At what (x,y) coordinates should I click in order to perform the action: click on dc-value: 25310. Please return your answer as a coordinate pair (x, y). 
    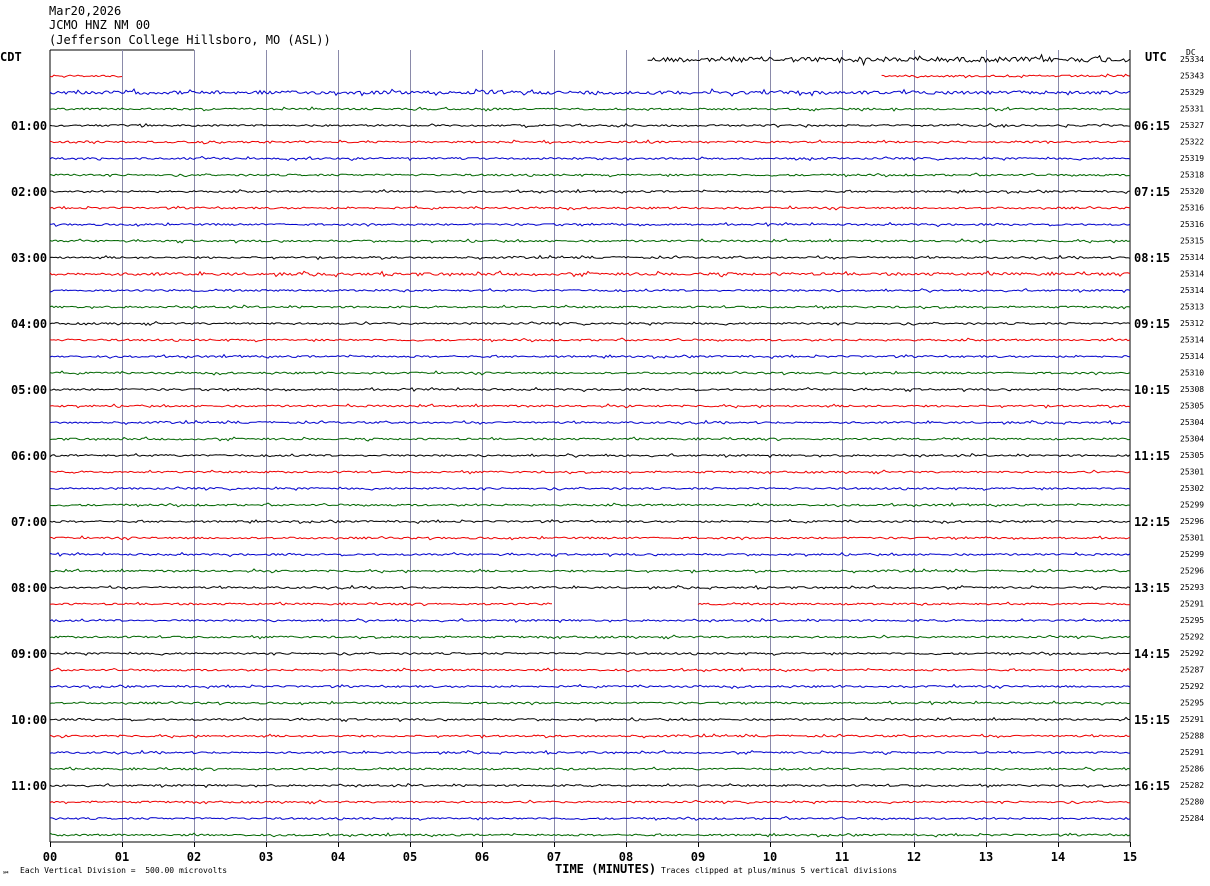
    Looking at the image, I should click on (1192, 373).